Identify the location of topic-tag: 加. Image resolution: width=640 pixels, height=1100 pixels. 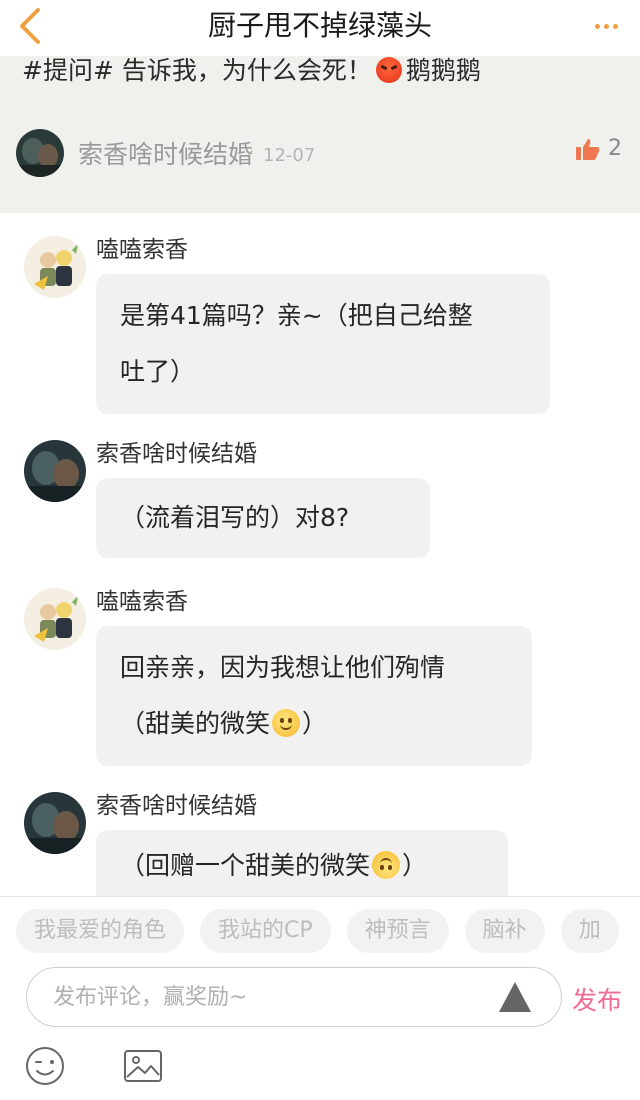
(589, 931).